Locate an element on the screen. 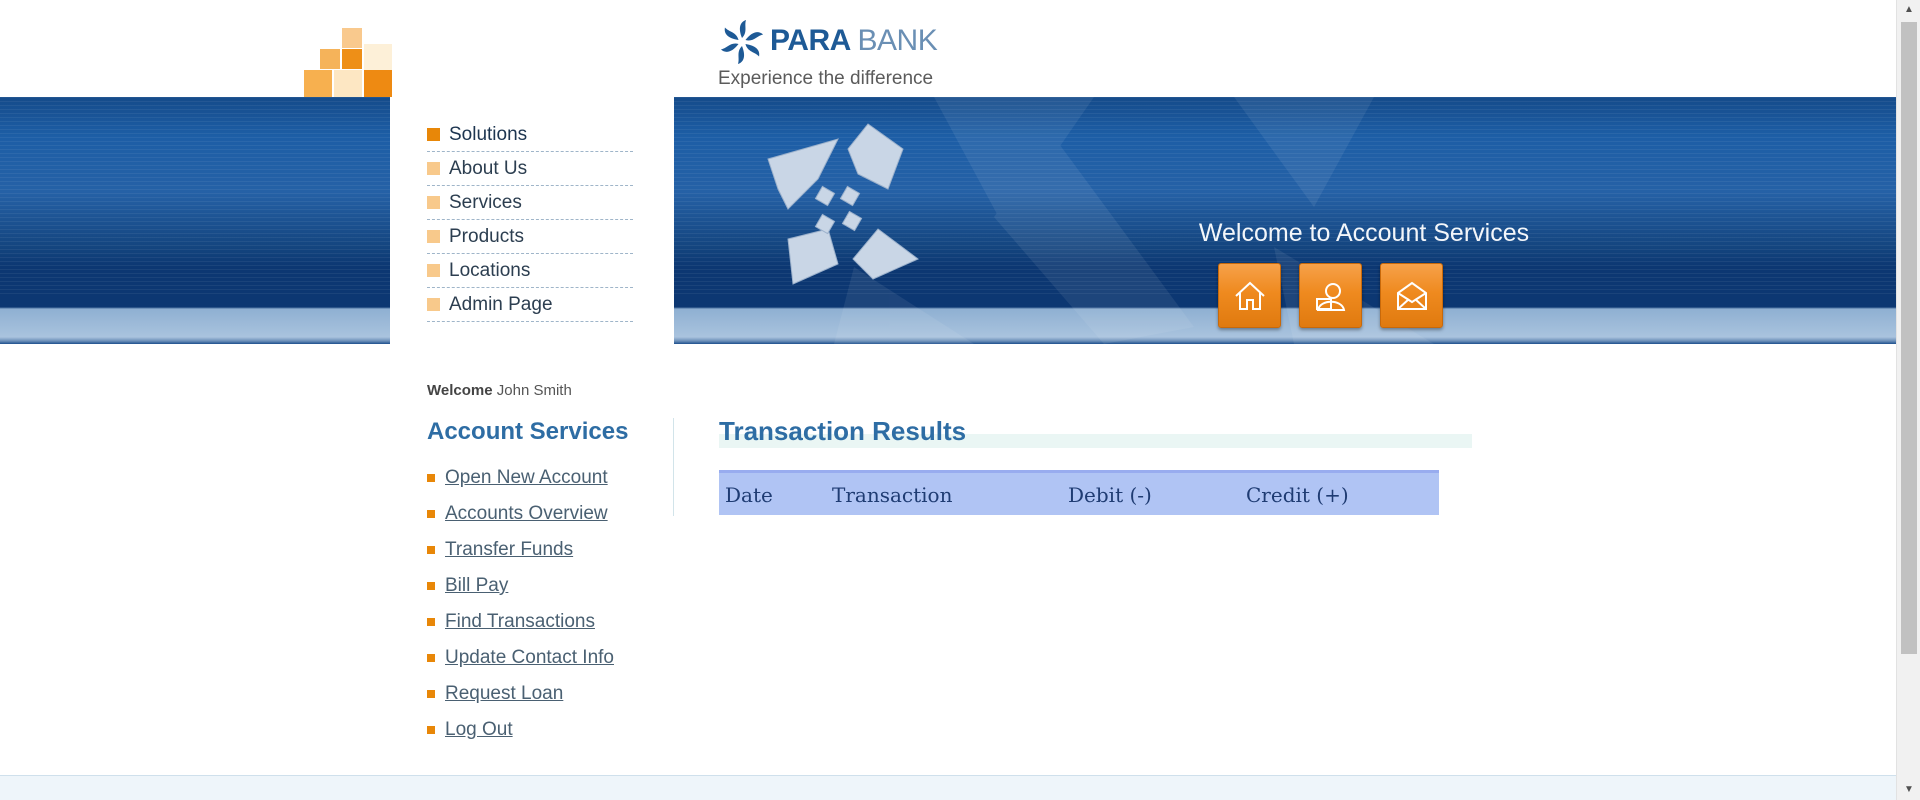 This screenshot has height=800, width=1920. menu-item-label: About Us is located at coordinates (488, 168).